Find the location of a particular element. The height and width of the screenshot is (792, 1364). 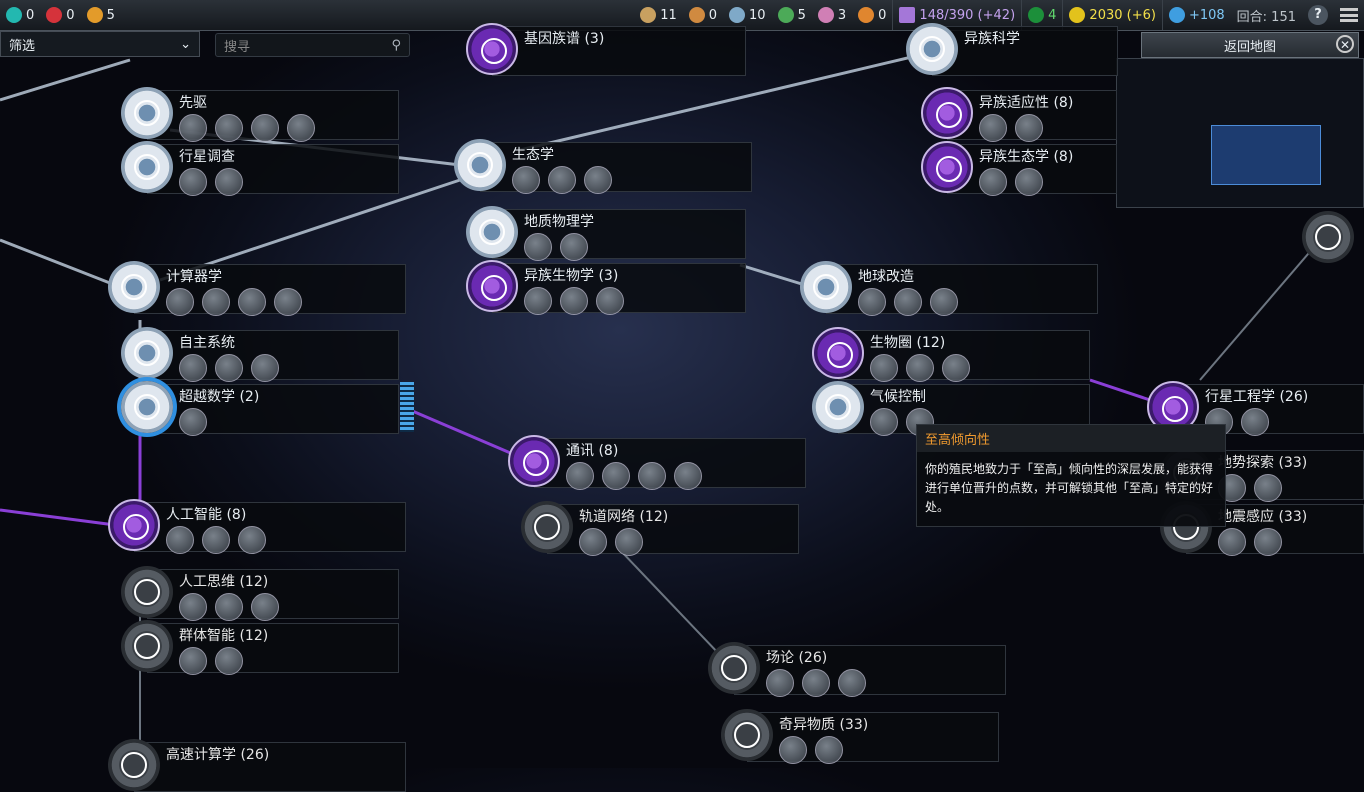

supremacy-affinity: 5 is located at coordinates (101, 15).